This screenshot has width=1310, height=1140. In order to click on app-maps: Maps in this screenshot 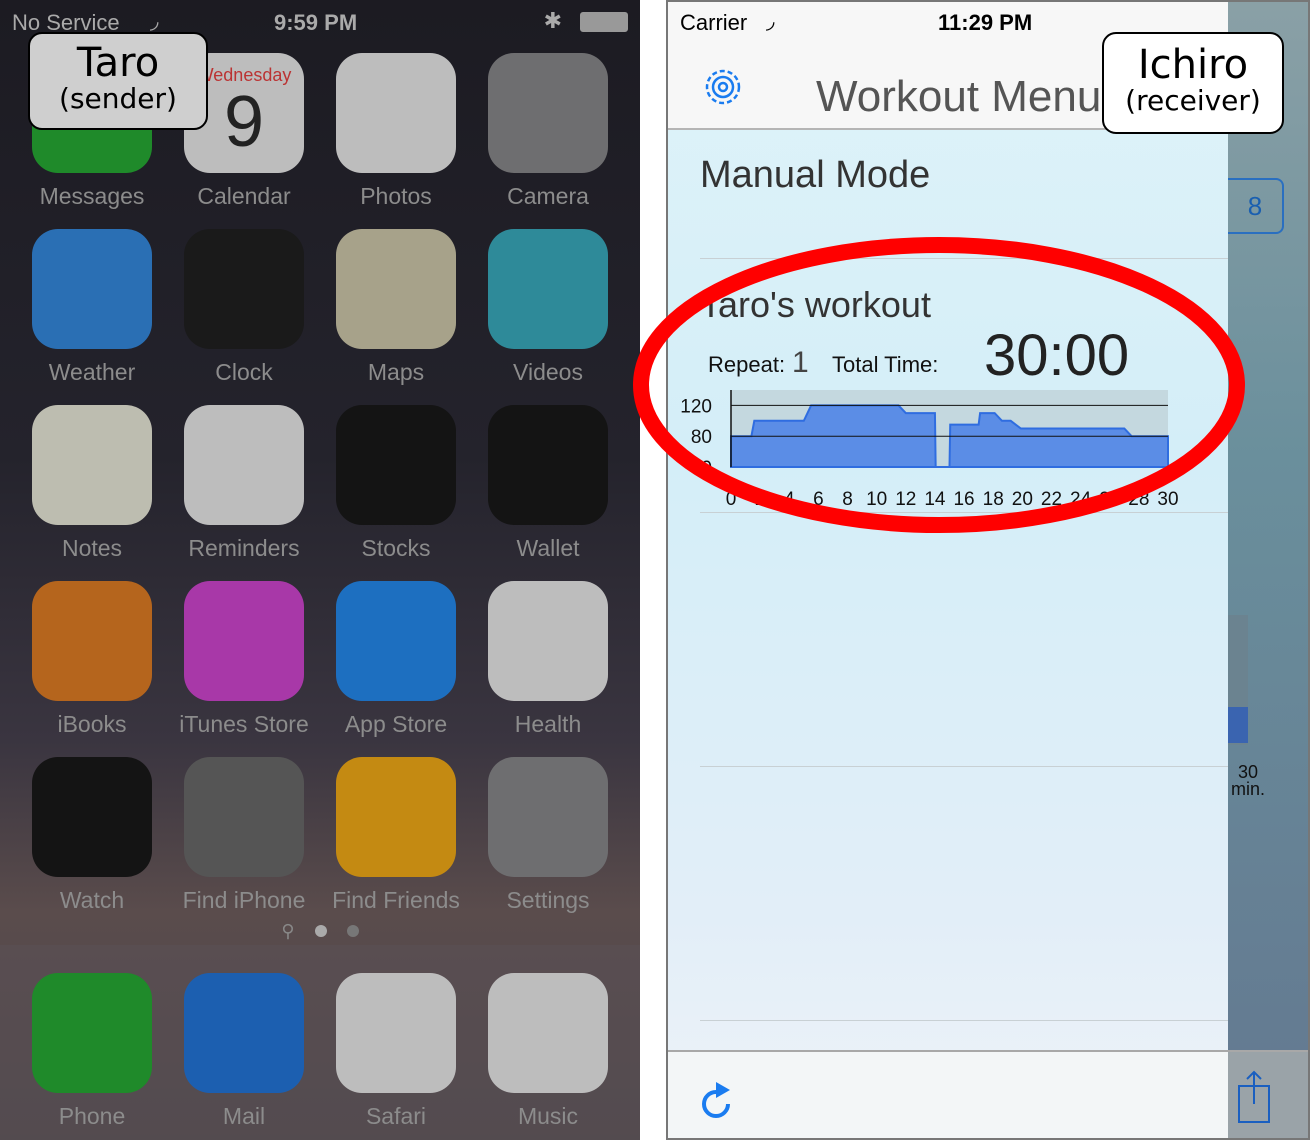, I will do `click(396, 307)`.